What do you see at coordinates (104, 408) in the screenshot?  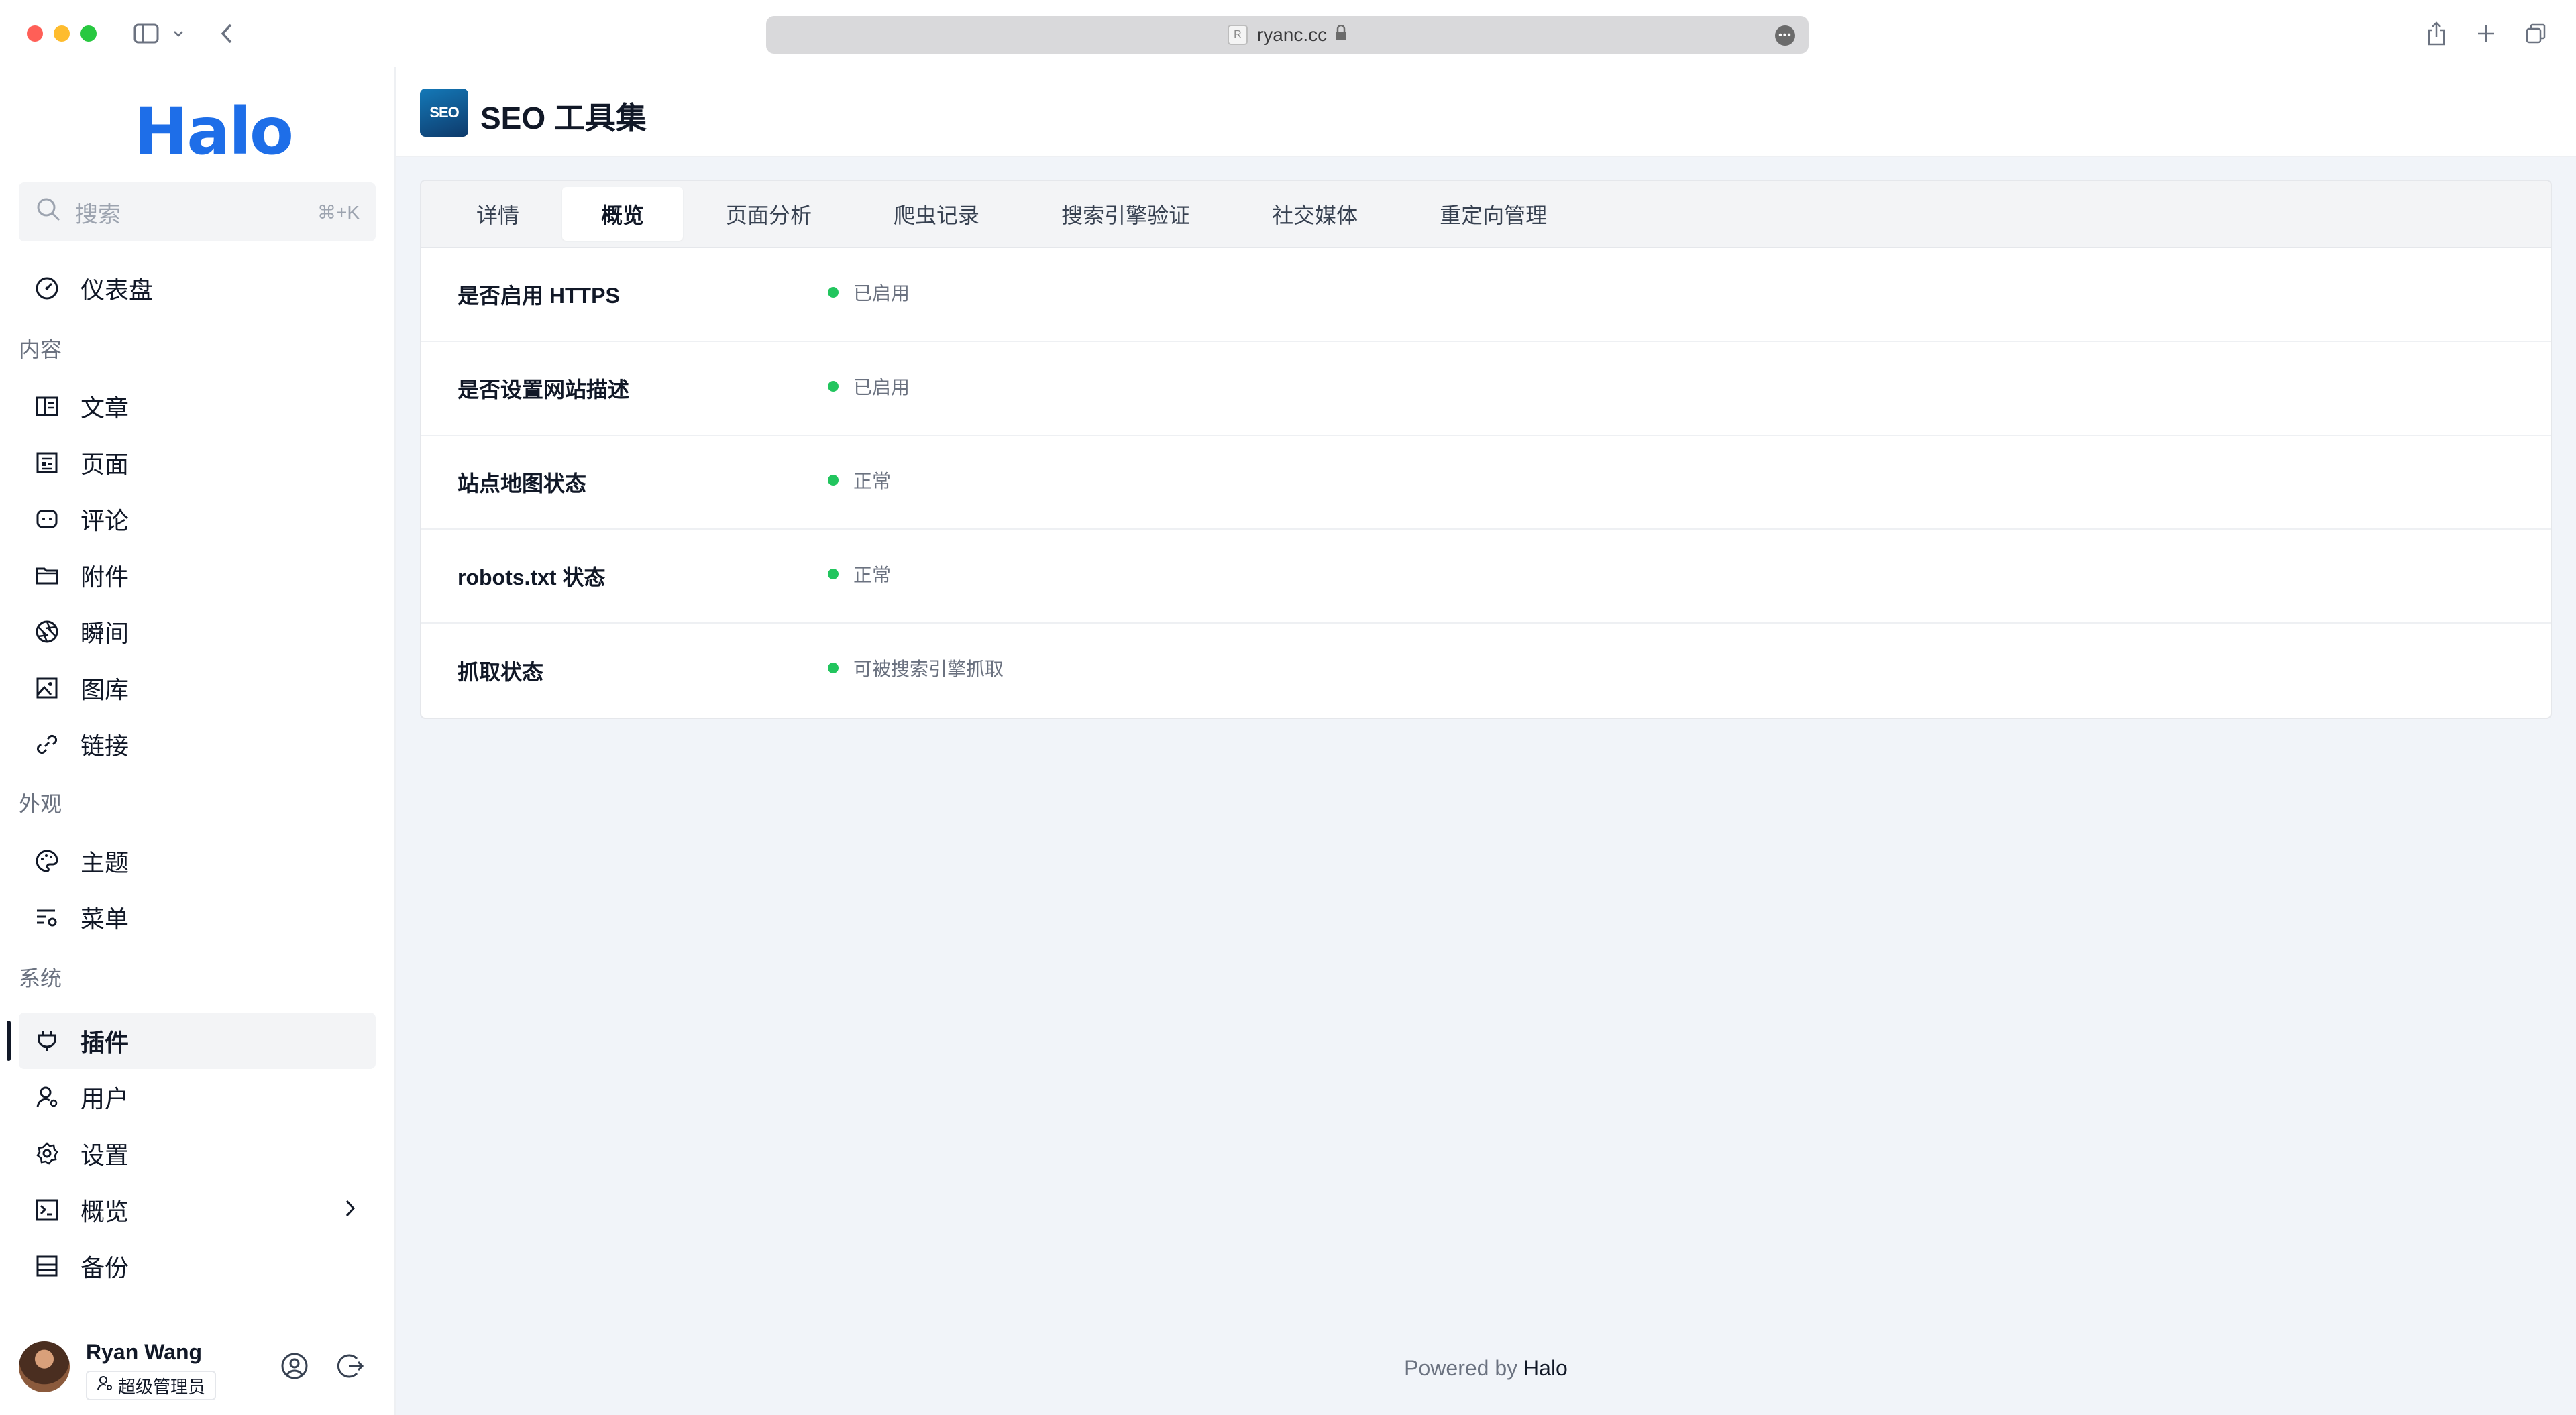 I see `sidebar-item-label: 文章` at bounding box center [104, 408].